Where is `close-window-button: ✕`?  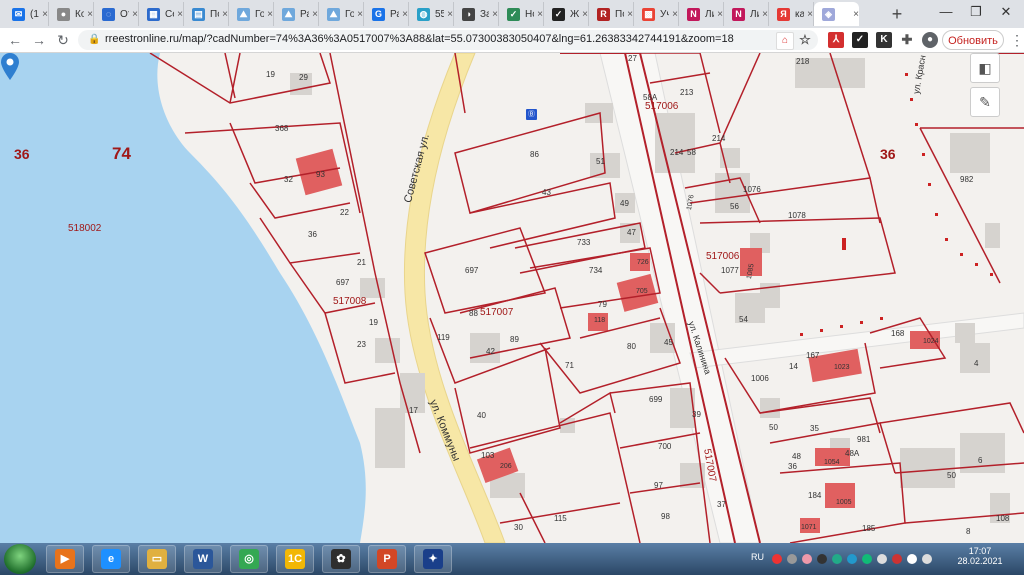
close-window-button: ✕ is located at coordinates (1006, 13).